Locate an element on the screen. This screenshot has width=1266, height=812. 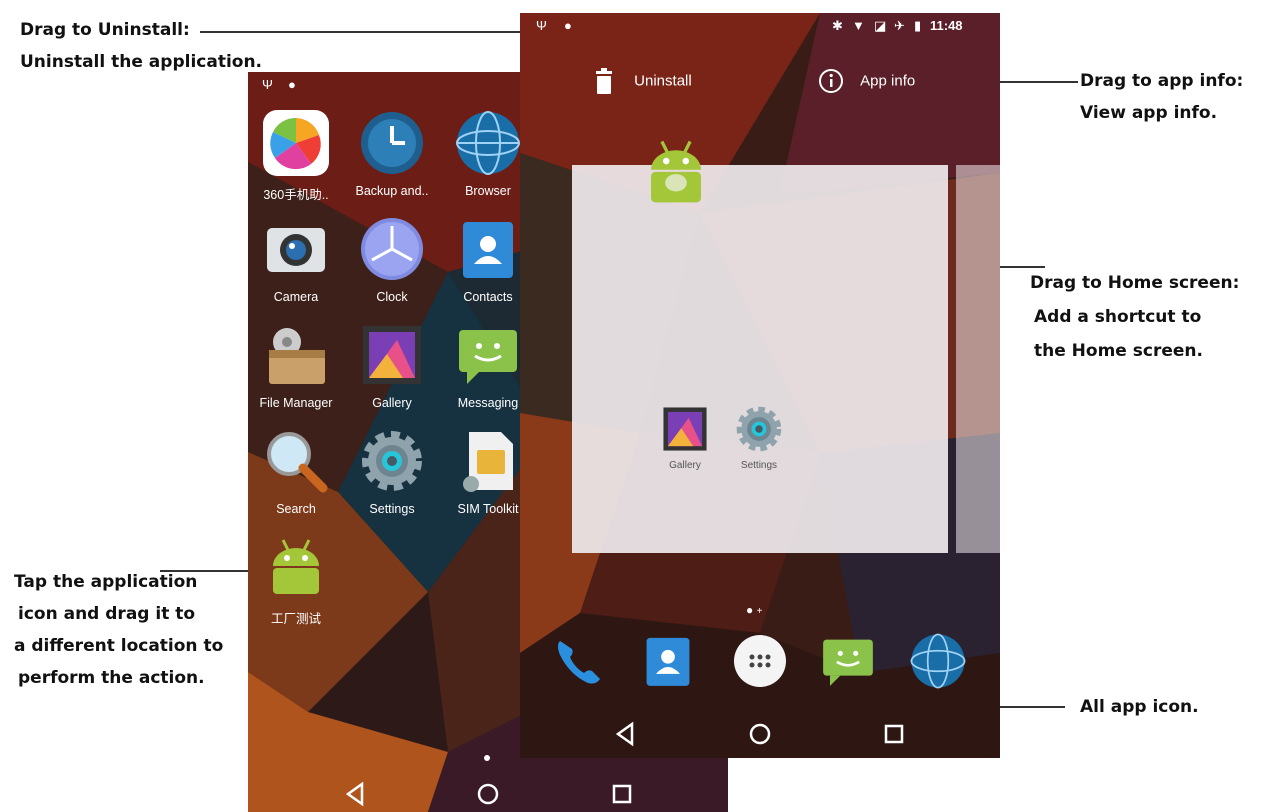
camera-icon is located at coordinates (296, 249).